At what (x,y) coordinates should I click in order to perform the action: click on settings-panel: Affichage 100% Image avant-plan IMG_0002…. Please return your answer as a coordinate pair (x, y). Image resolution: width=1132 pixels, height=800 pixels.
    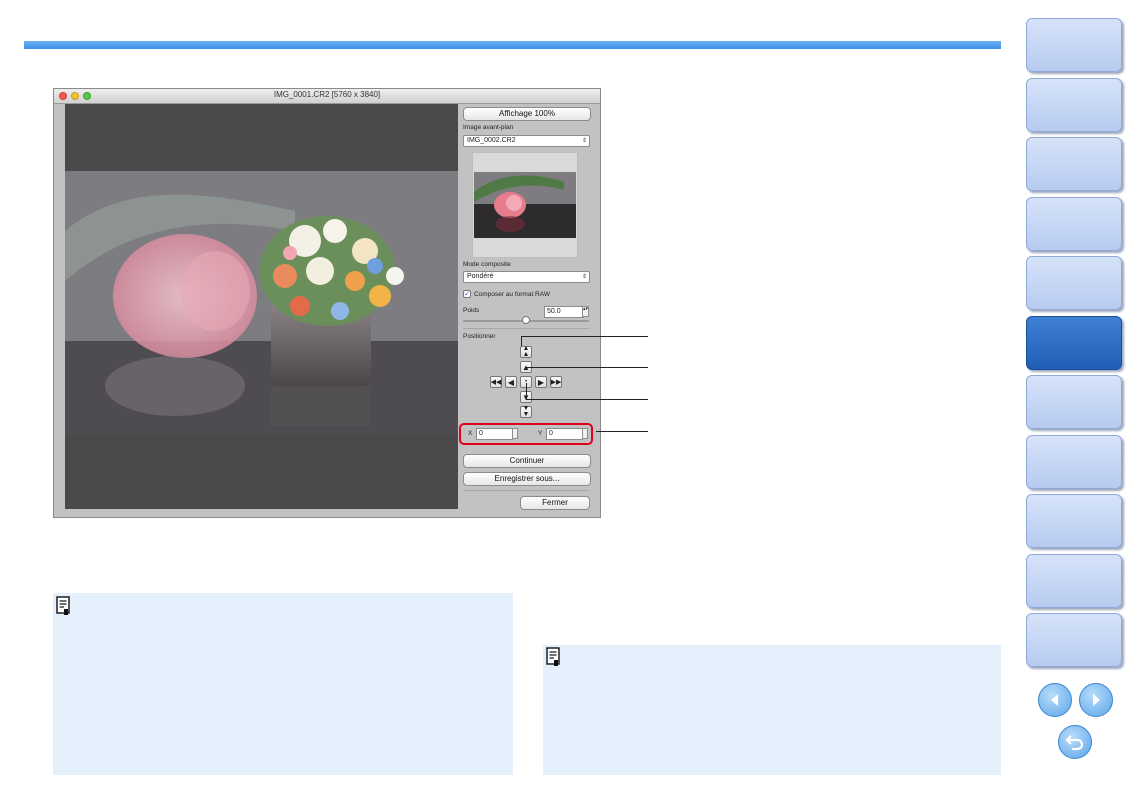
    Looking at the image, I should click on (529, 311).